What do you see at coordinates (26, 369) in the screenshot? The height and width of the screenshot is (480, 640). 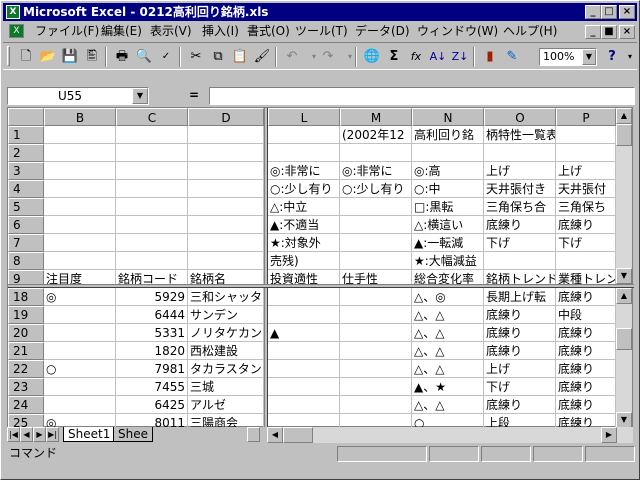 I see `row-header: 22` at bounding box center [26, 369].